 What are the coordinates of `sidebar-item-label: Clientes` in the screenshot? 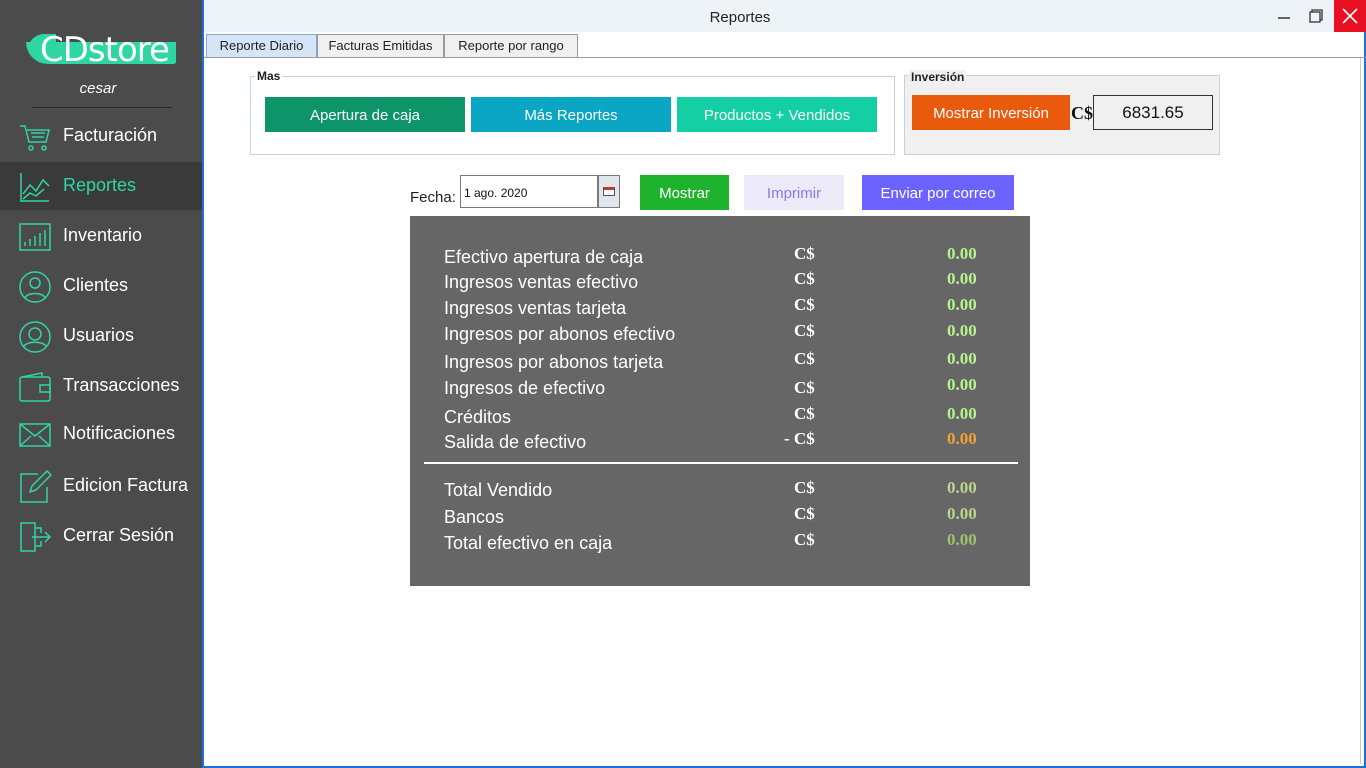 It's located at (96, 285).